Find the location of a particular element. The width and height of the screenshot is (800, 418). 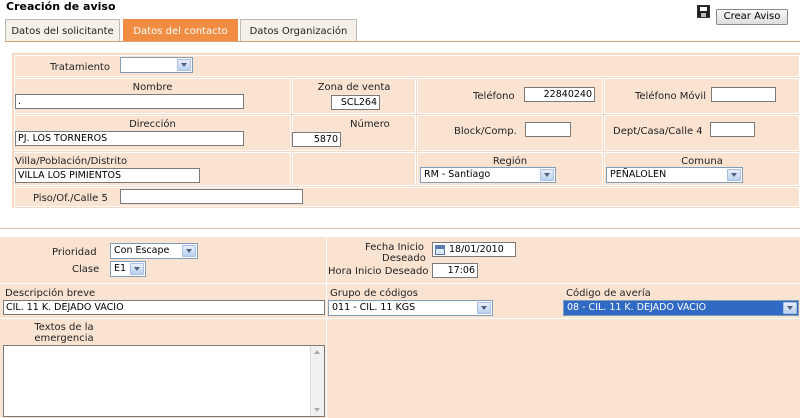

tab-datos-solicitante: Datos del solicitante is located at coordinates (62, 30).